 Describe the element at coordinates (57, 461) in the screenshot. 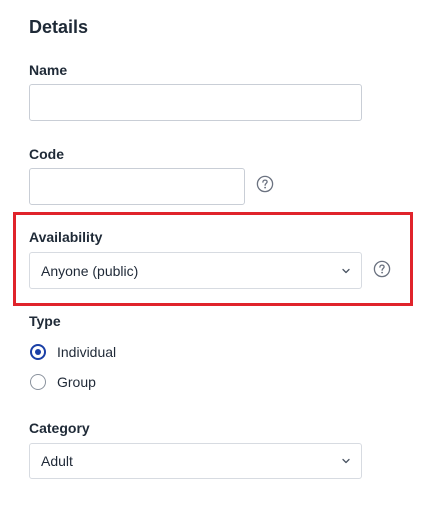

I see `category-selected-value: Adult` at that location.